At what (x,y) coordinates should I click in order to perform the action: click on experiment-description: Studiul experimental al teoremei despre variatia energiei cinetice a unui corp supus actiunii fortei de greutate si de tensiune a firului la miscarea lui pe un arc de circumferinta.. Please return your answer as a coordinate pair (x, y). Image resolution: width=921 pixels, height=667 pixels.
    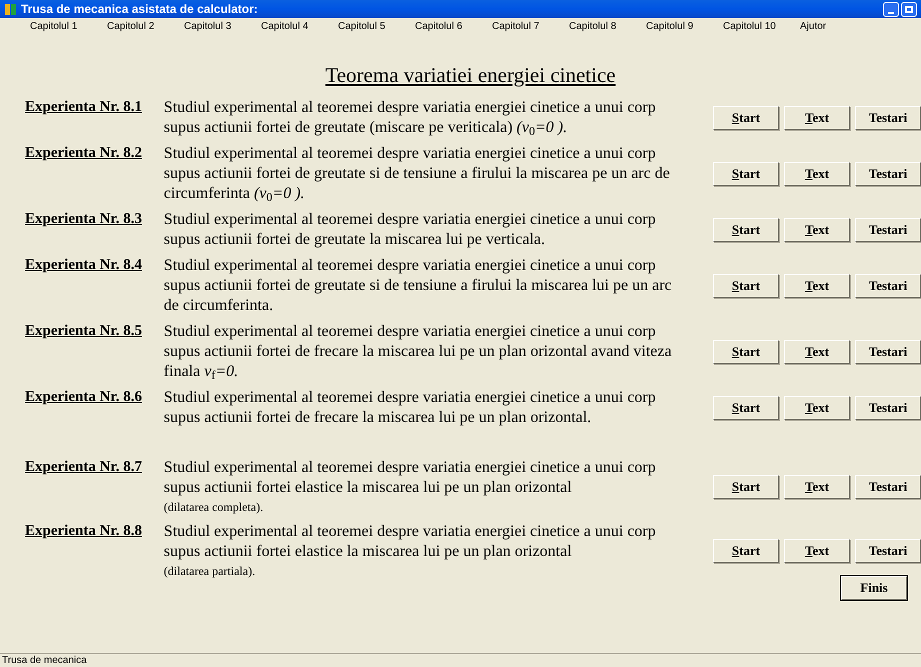
    Looking at the image, I should click on (418, 286).